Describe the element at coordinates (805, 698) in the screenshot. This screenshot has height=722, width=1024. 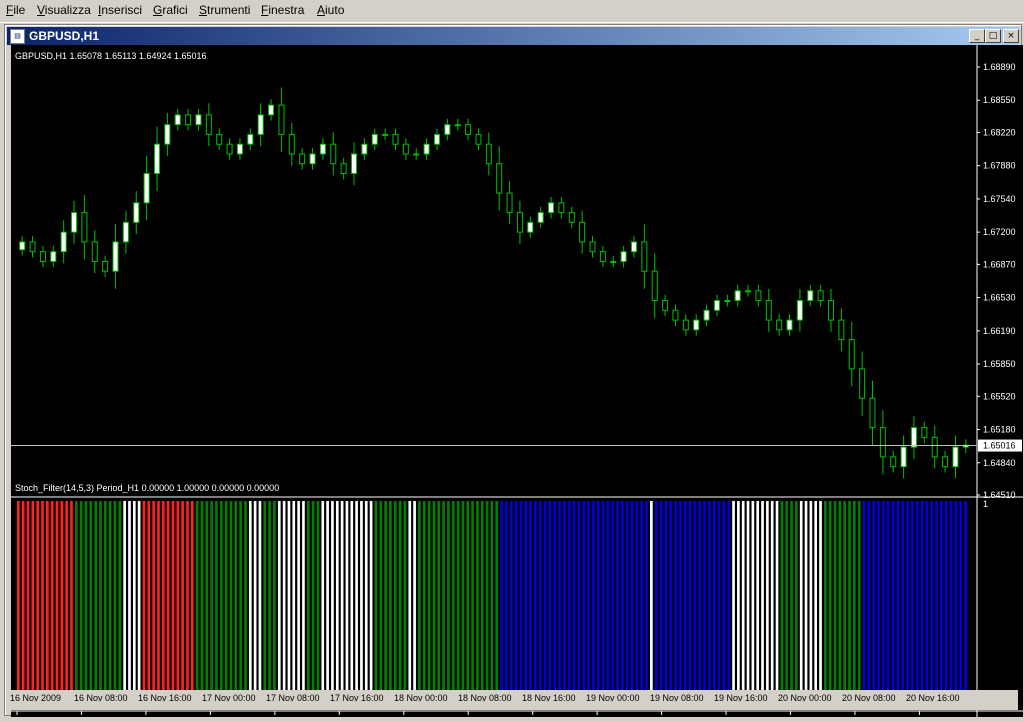
I see `time-axis-label: 20 Nov 00:00` at that location.